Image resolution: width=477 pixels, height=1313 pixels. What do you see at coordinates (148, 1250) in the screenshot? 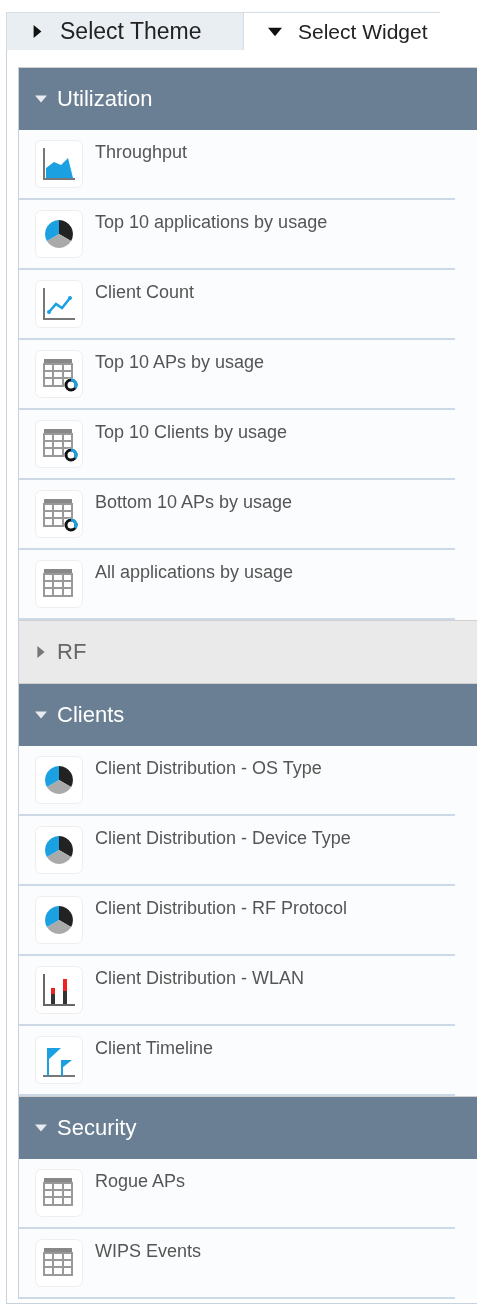
I see `widget-item: WIPS Events` at bounding box center [148, 1250].